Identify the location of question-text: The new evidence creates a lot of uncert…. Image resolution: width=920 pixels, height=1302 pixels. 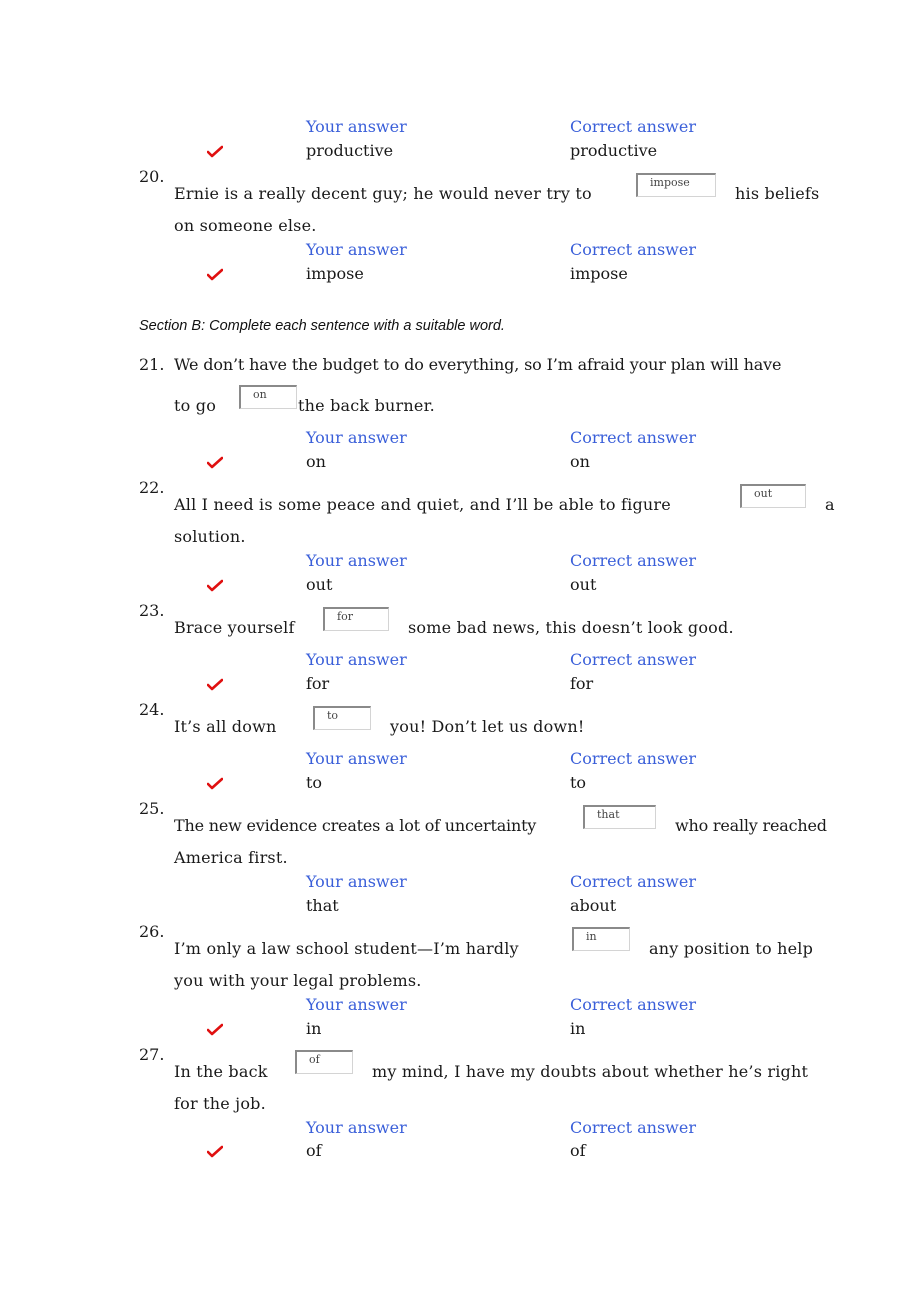
(355, 825).